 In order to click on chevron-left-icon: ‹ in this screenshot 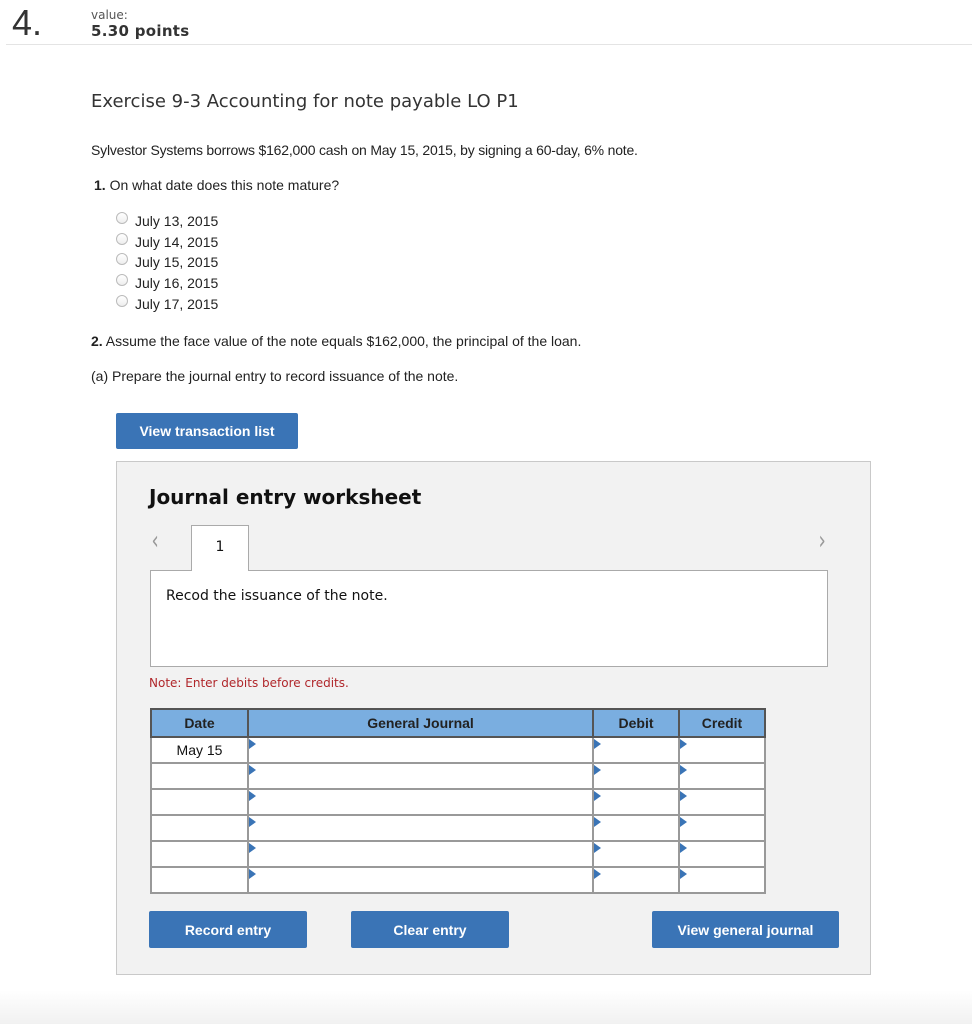, I will do `click(155, 541)`.